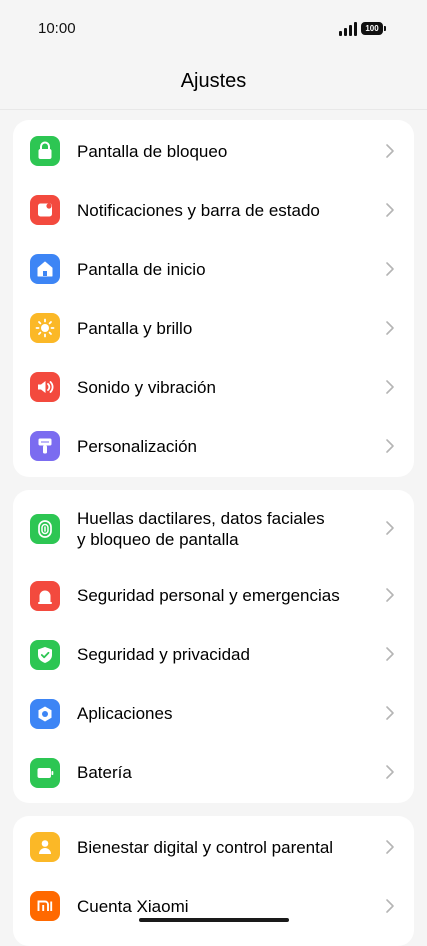 Image resolution: width=427 pixels, height=946 pixels. Describe the element at coordinates (45, 328) in the screenshot. I see `sun-icon` at that location.